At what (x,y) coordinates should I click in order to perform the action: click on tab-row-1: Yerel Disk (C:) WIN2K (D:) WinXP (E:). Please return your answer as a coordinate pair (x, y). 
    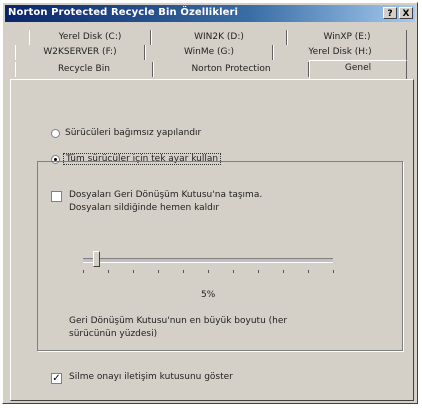
    Looking at the image, I should click on (209, 37).